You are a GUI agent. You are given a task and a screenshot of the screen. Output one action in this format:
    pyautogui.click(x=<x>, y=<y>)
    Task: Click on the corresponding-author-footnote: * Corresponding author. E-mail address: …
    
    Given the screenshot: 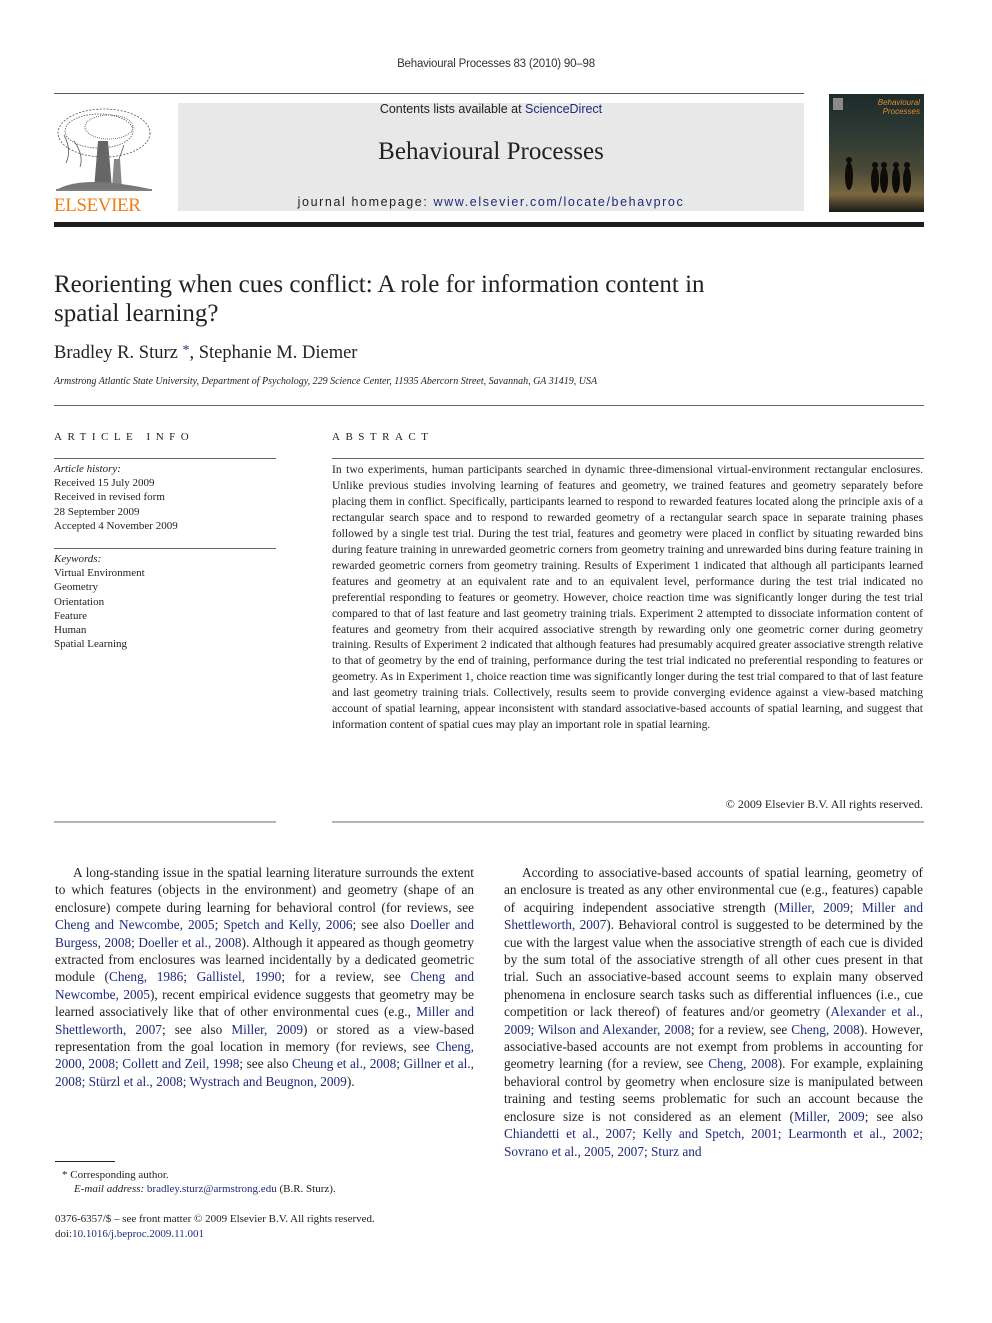 What is the action you would take?
    pyautogui.click(x=199, y=1182)
    